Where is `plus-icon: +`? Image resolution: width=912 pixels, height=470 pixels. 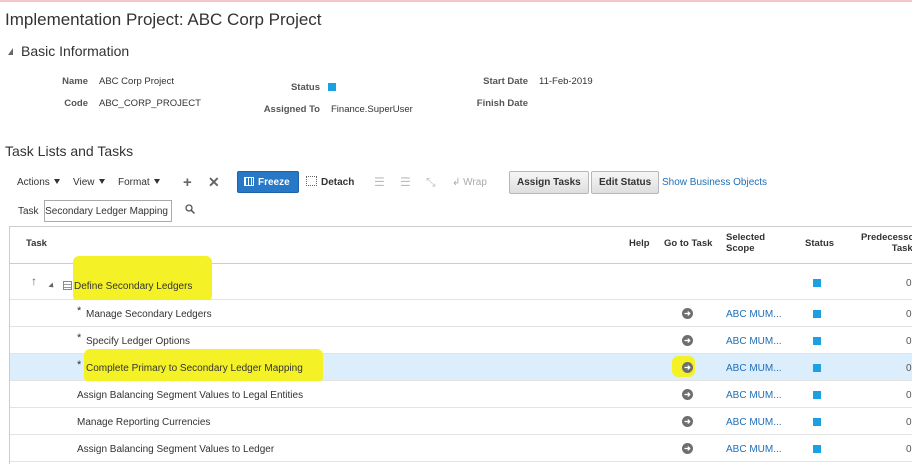
plus-icon: + is located at coordinates (187, 182).